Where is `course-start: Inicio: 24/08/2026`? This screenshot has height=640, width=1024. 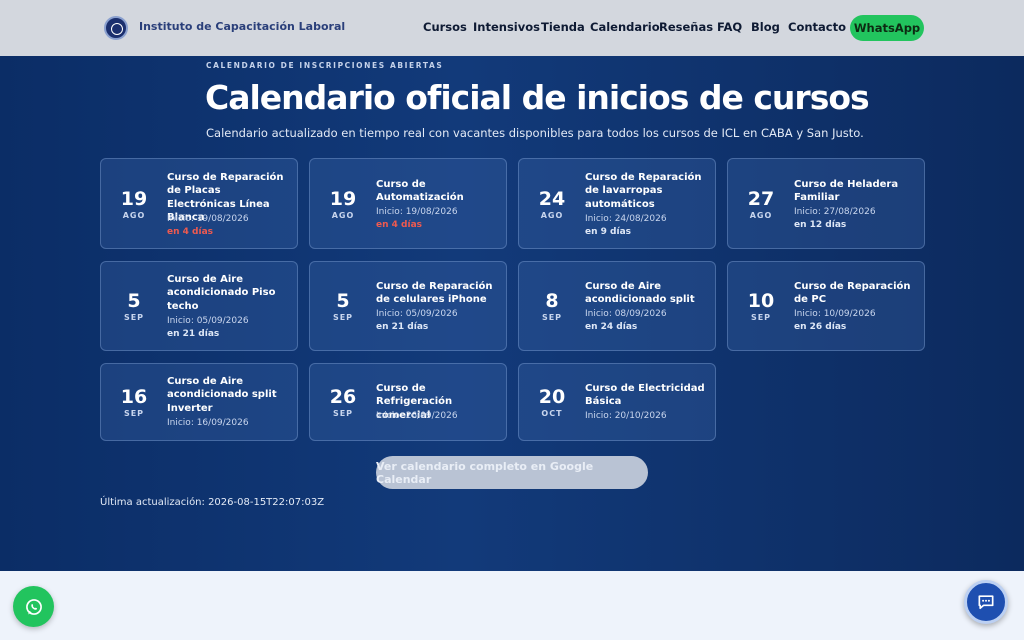 course-start: Inicio: 24/08/2026 is located at coordinates (626, 219).